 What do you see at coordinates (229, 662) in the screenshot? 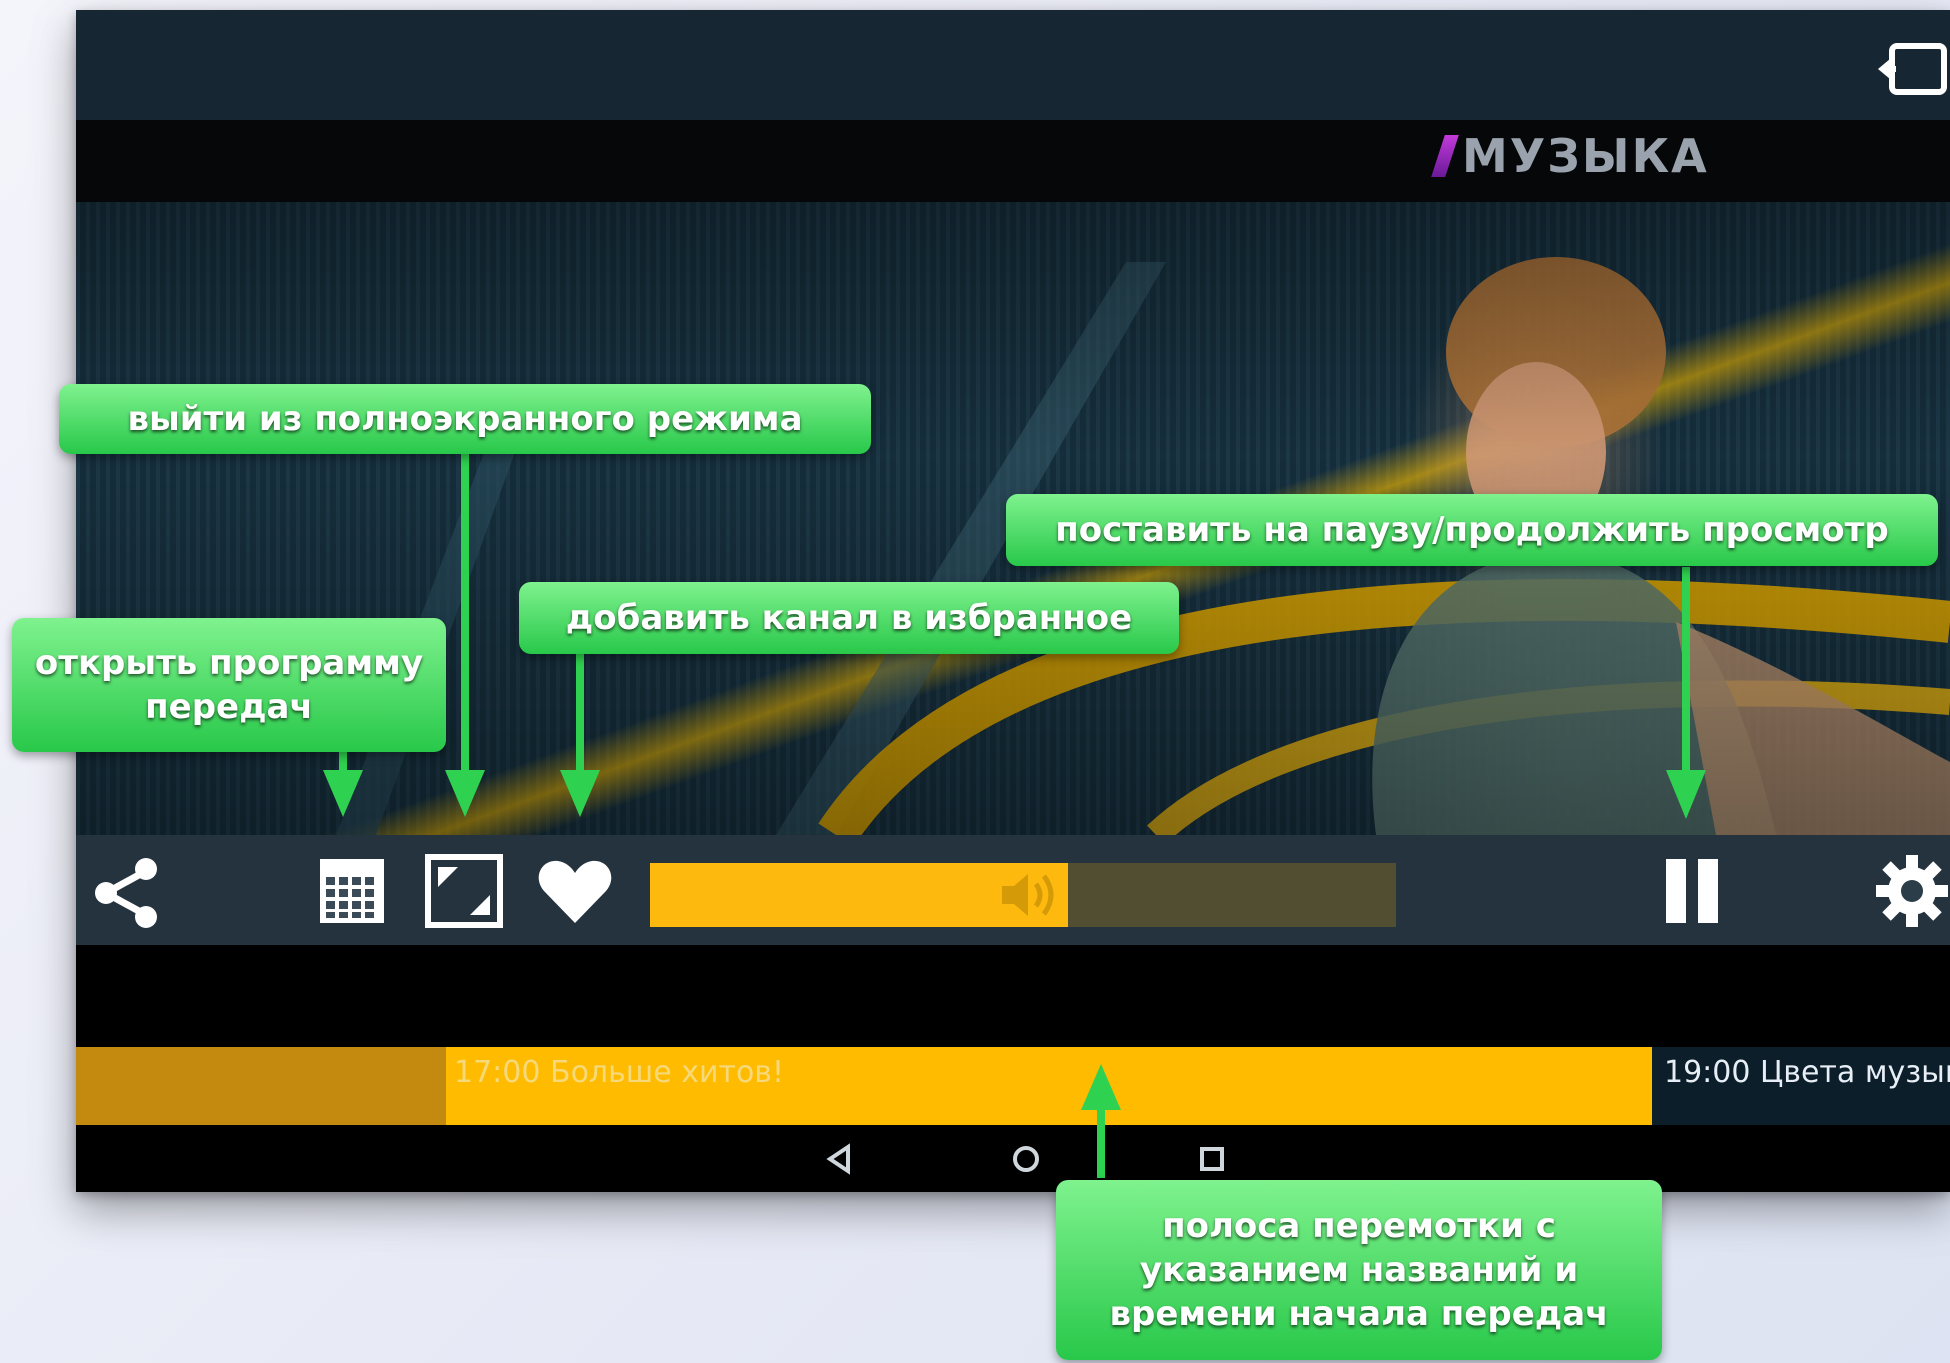
I see `callout-open-guide-line1: открыть программу` at bounding box center [229, 662].